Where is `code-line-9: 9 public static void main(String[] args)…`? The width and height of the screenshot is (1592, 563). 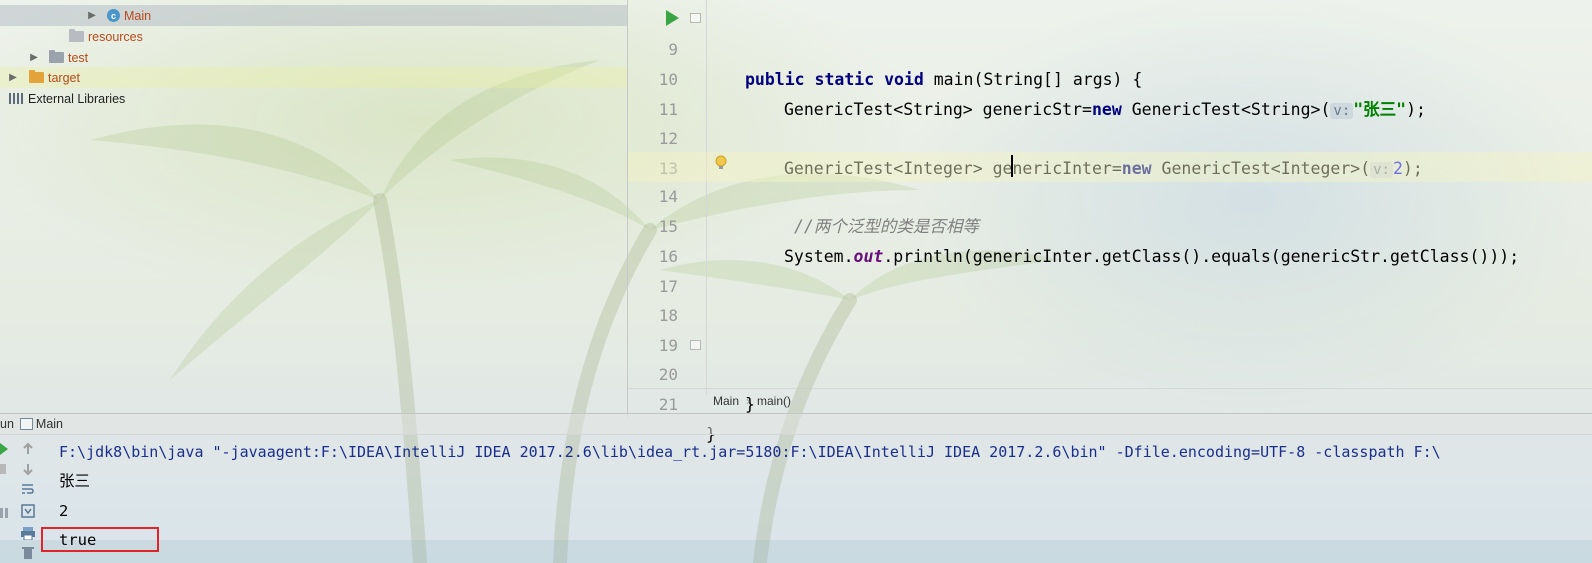
code-line-9: 9 public static void main(String[] args)… is located at coordinates (1110, 47).